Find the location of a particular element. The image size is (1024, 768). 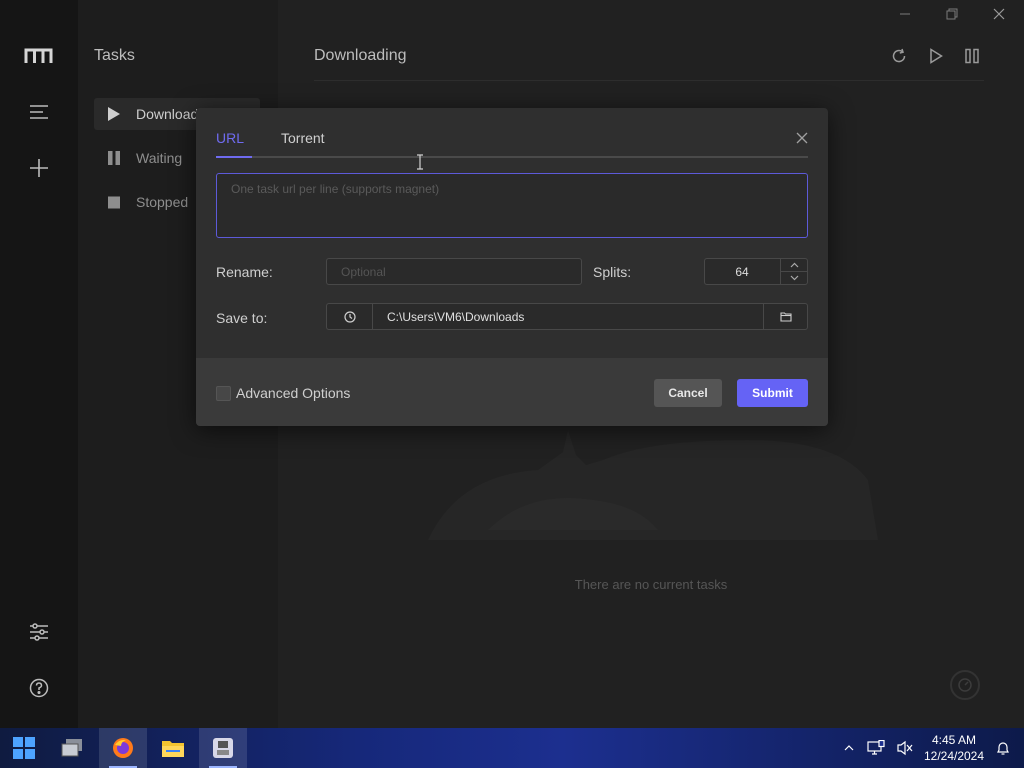

page-title: Downloading is located at coordinates (360, 55).